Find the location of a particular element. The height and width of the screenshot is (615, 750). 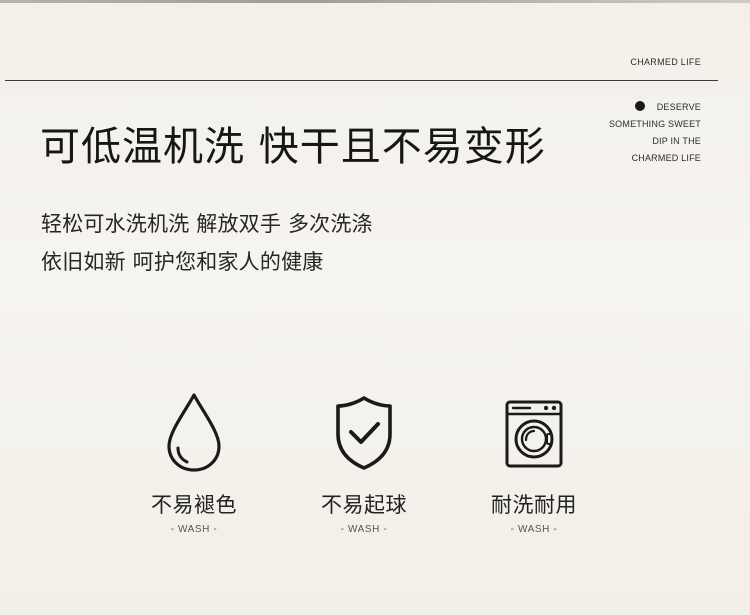

description-line-1: 轻松可水洗机洗 解放双手 多次洗涤 is located at coordinates (207, 224).